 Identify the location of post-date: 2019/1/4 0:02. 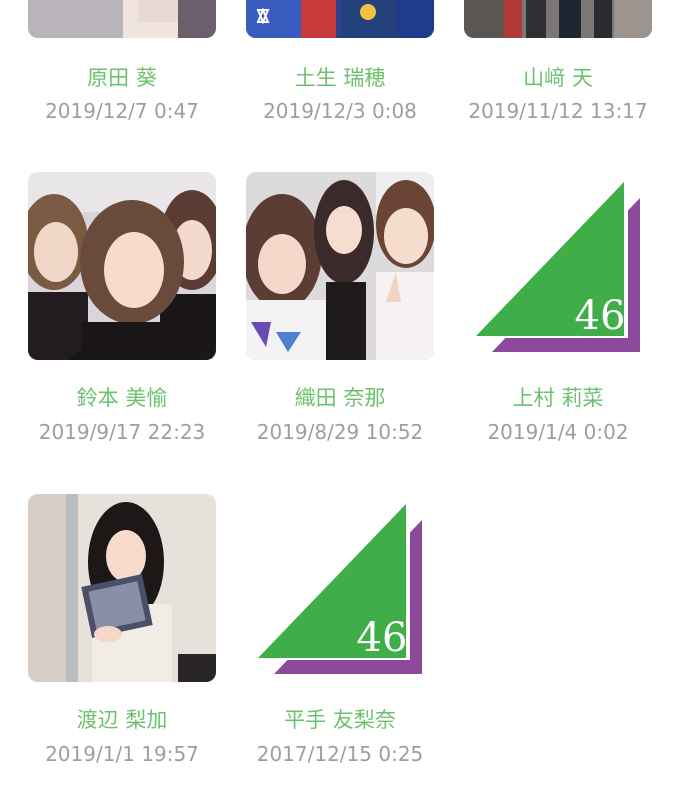
(558, 432).